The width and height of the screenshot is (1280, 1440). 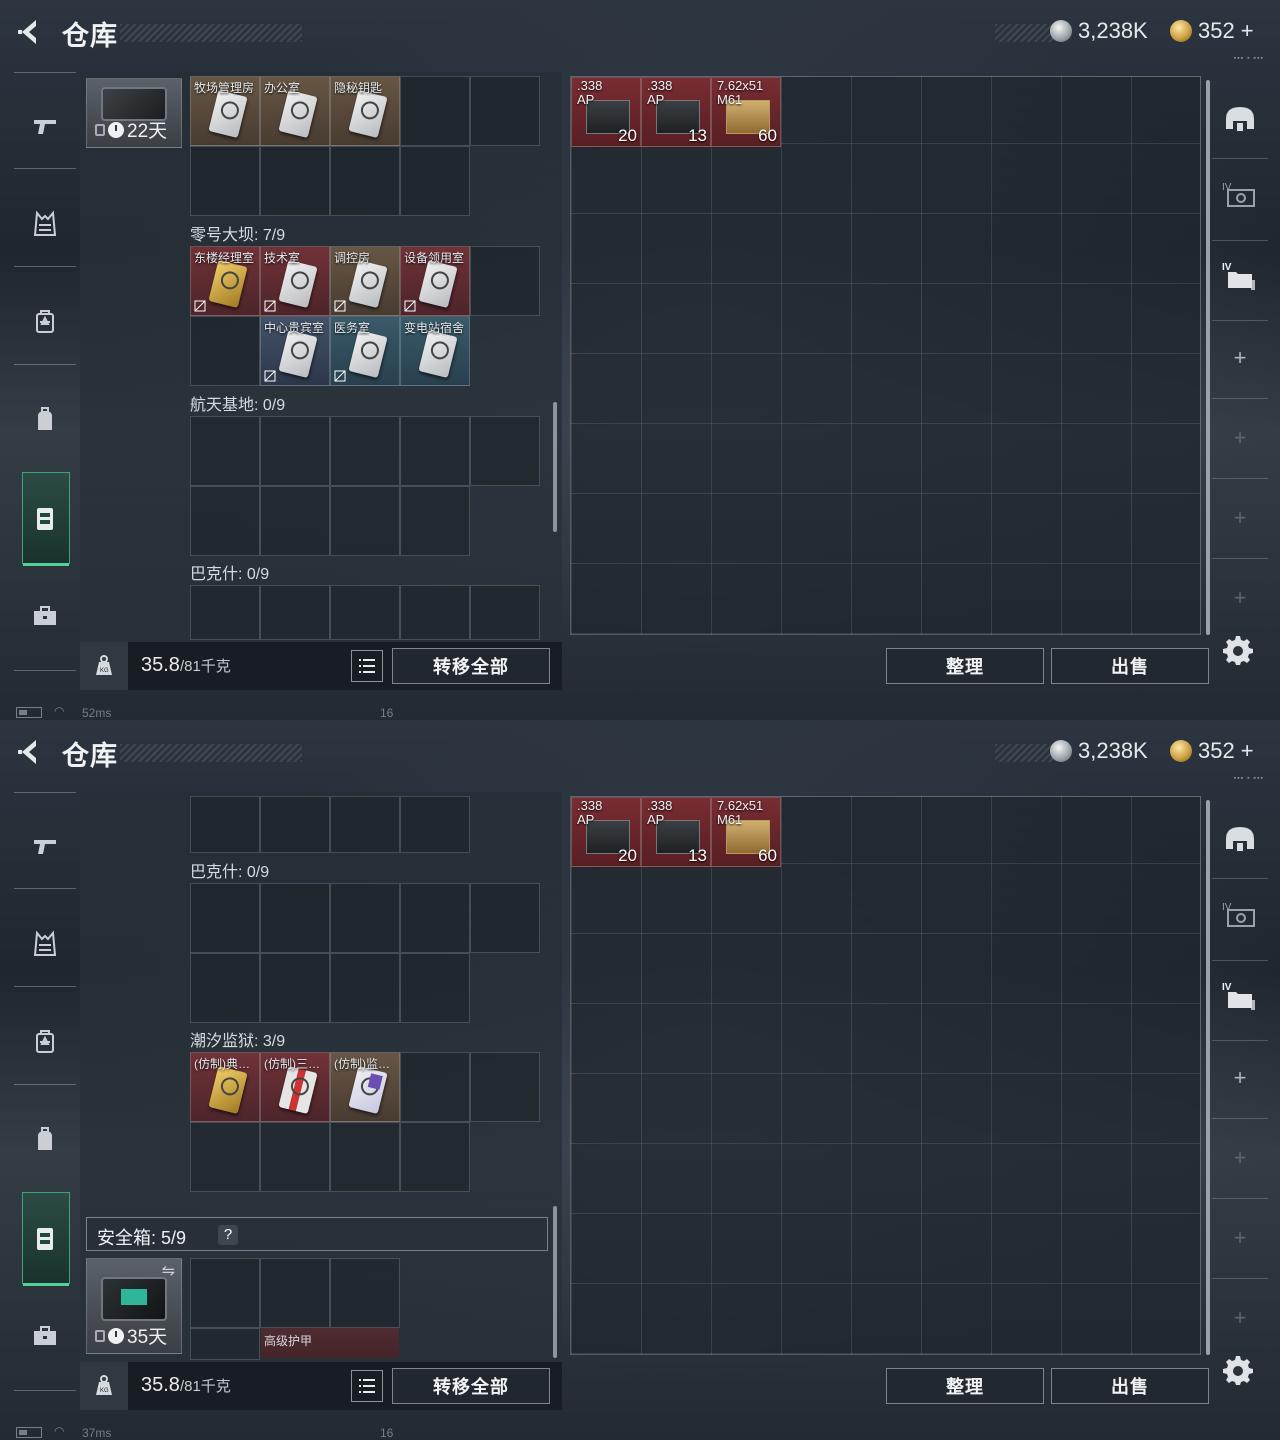 I want to click on keycard-item: 办公室, so click(x=295, y=111).